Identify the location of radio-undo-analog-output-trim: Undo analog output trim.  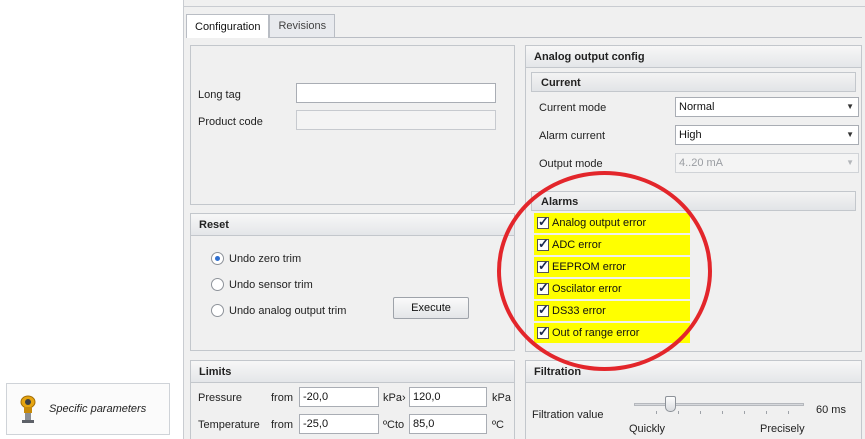
(278, 310).